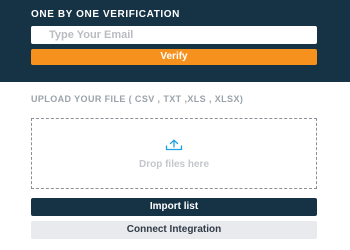 The height and width of the screenshot is (250, 350). I want to click on dropzone-text: Drop files here, so click(174, 164).